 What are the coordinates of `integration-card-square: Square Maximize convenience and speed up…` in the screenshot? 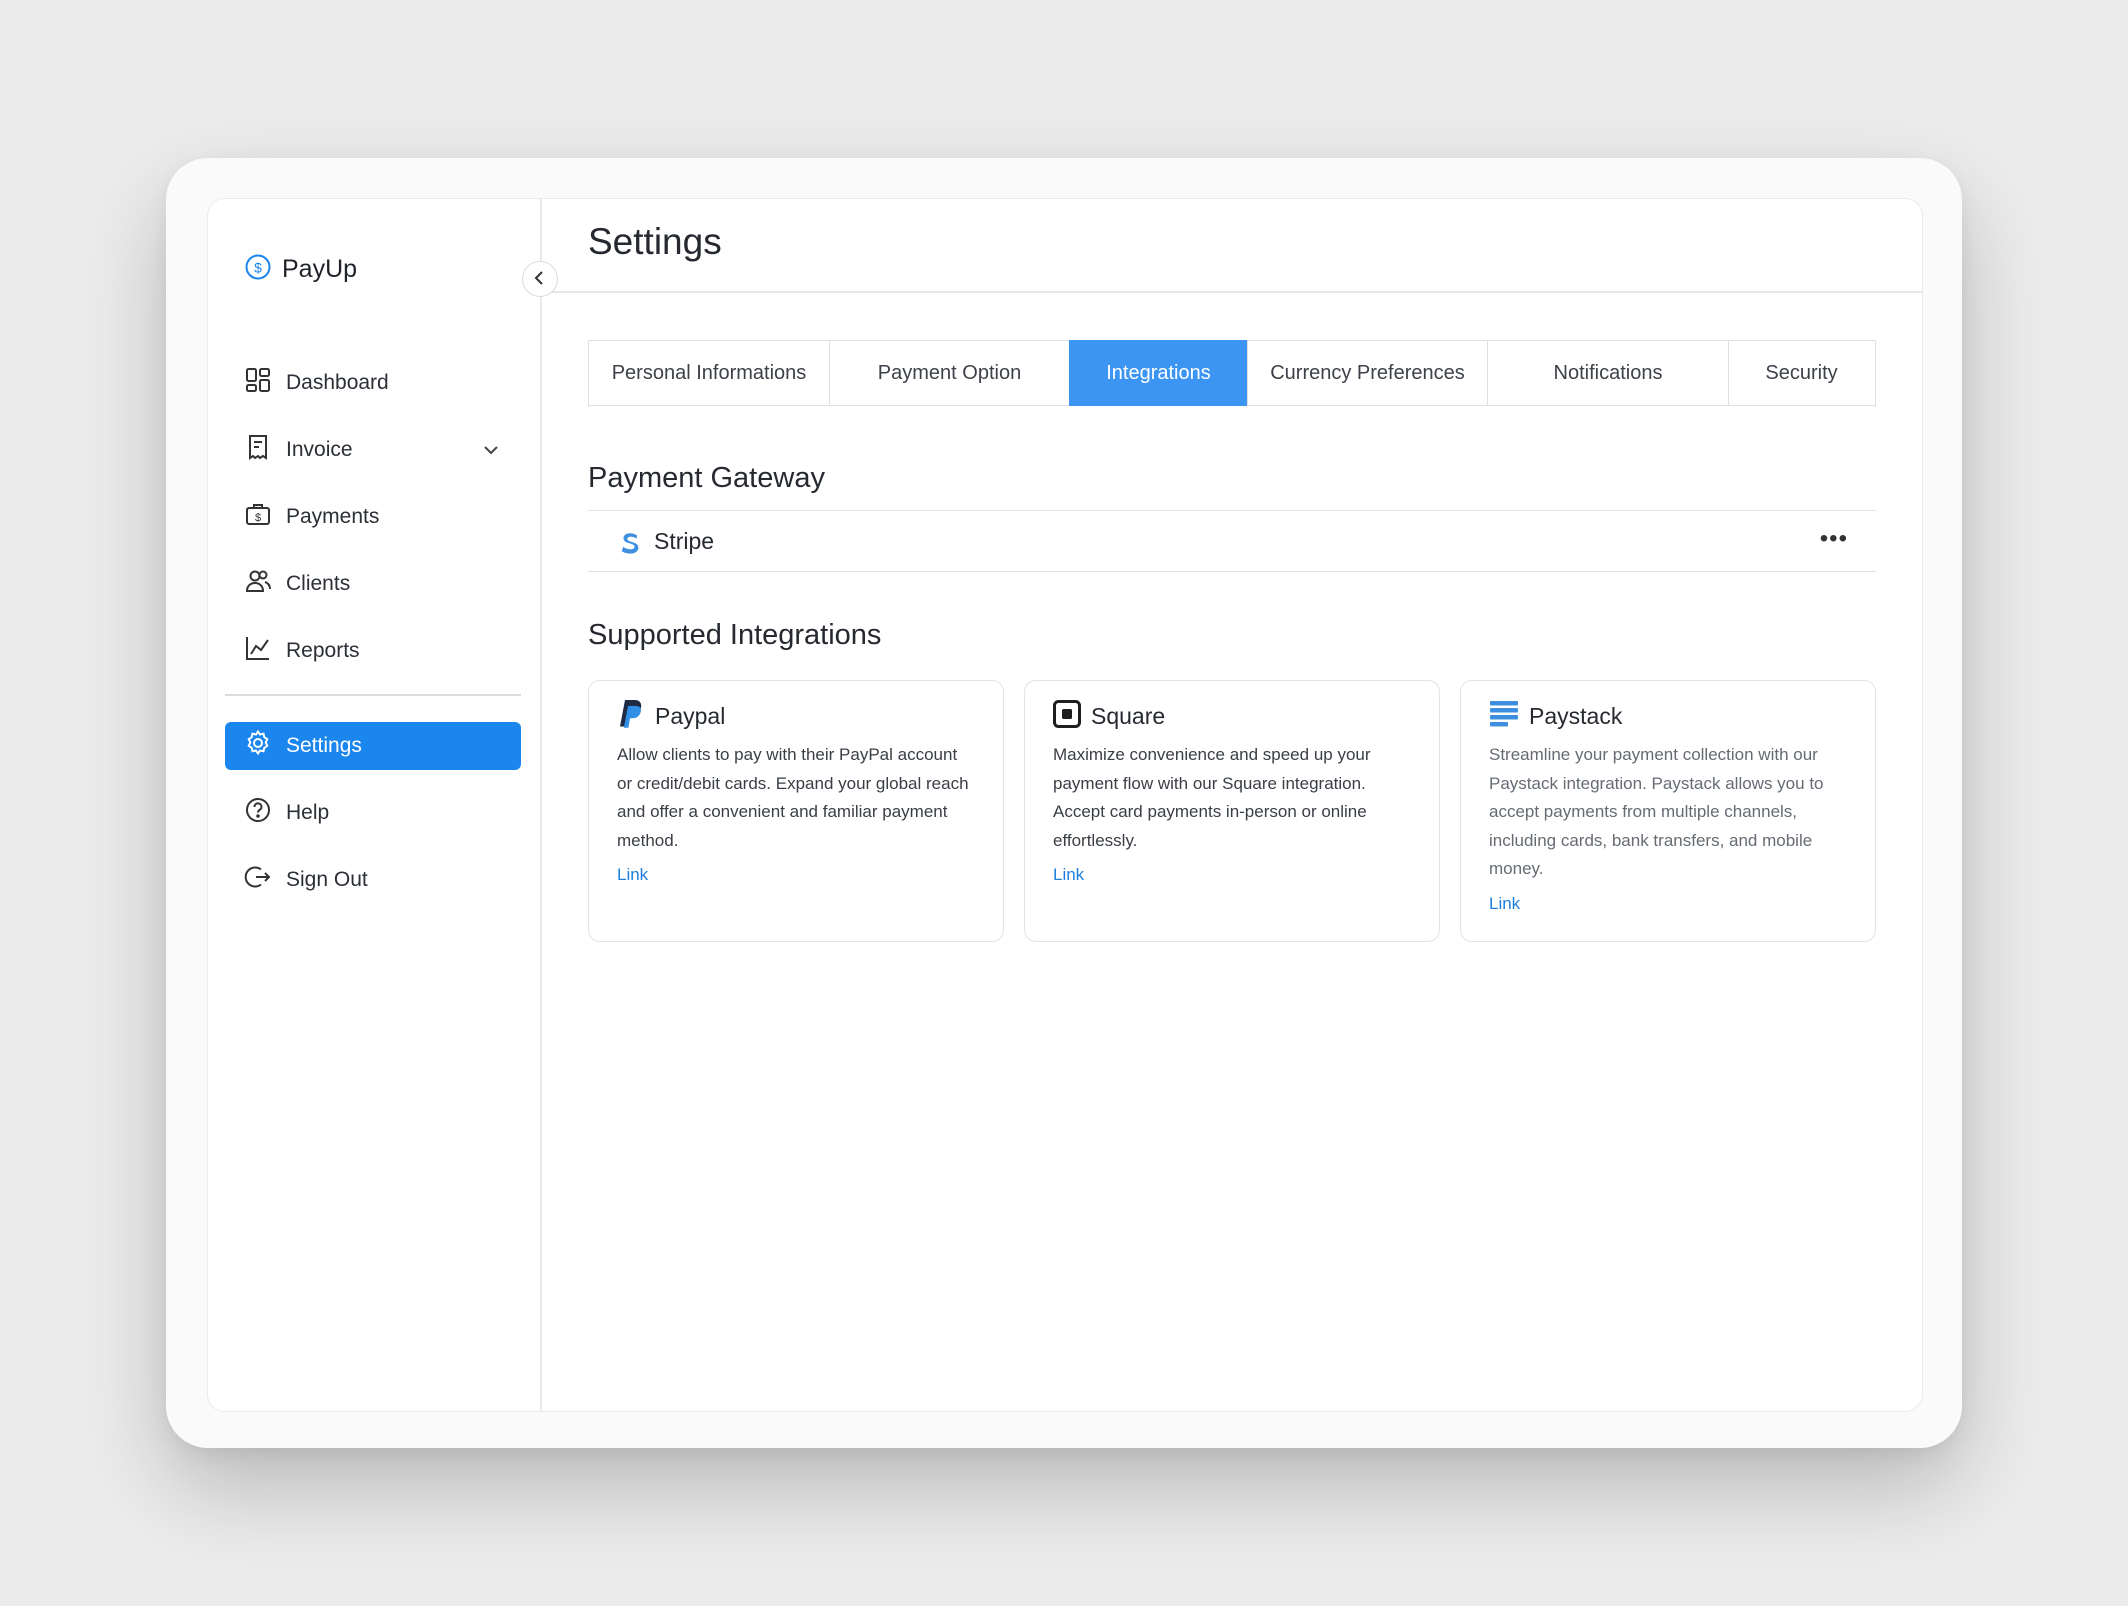 It's located at (1232, 811).